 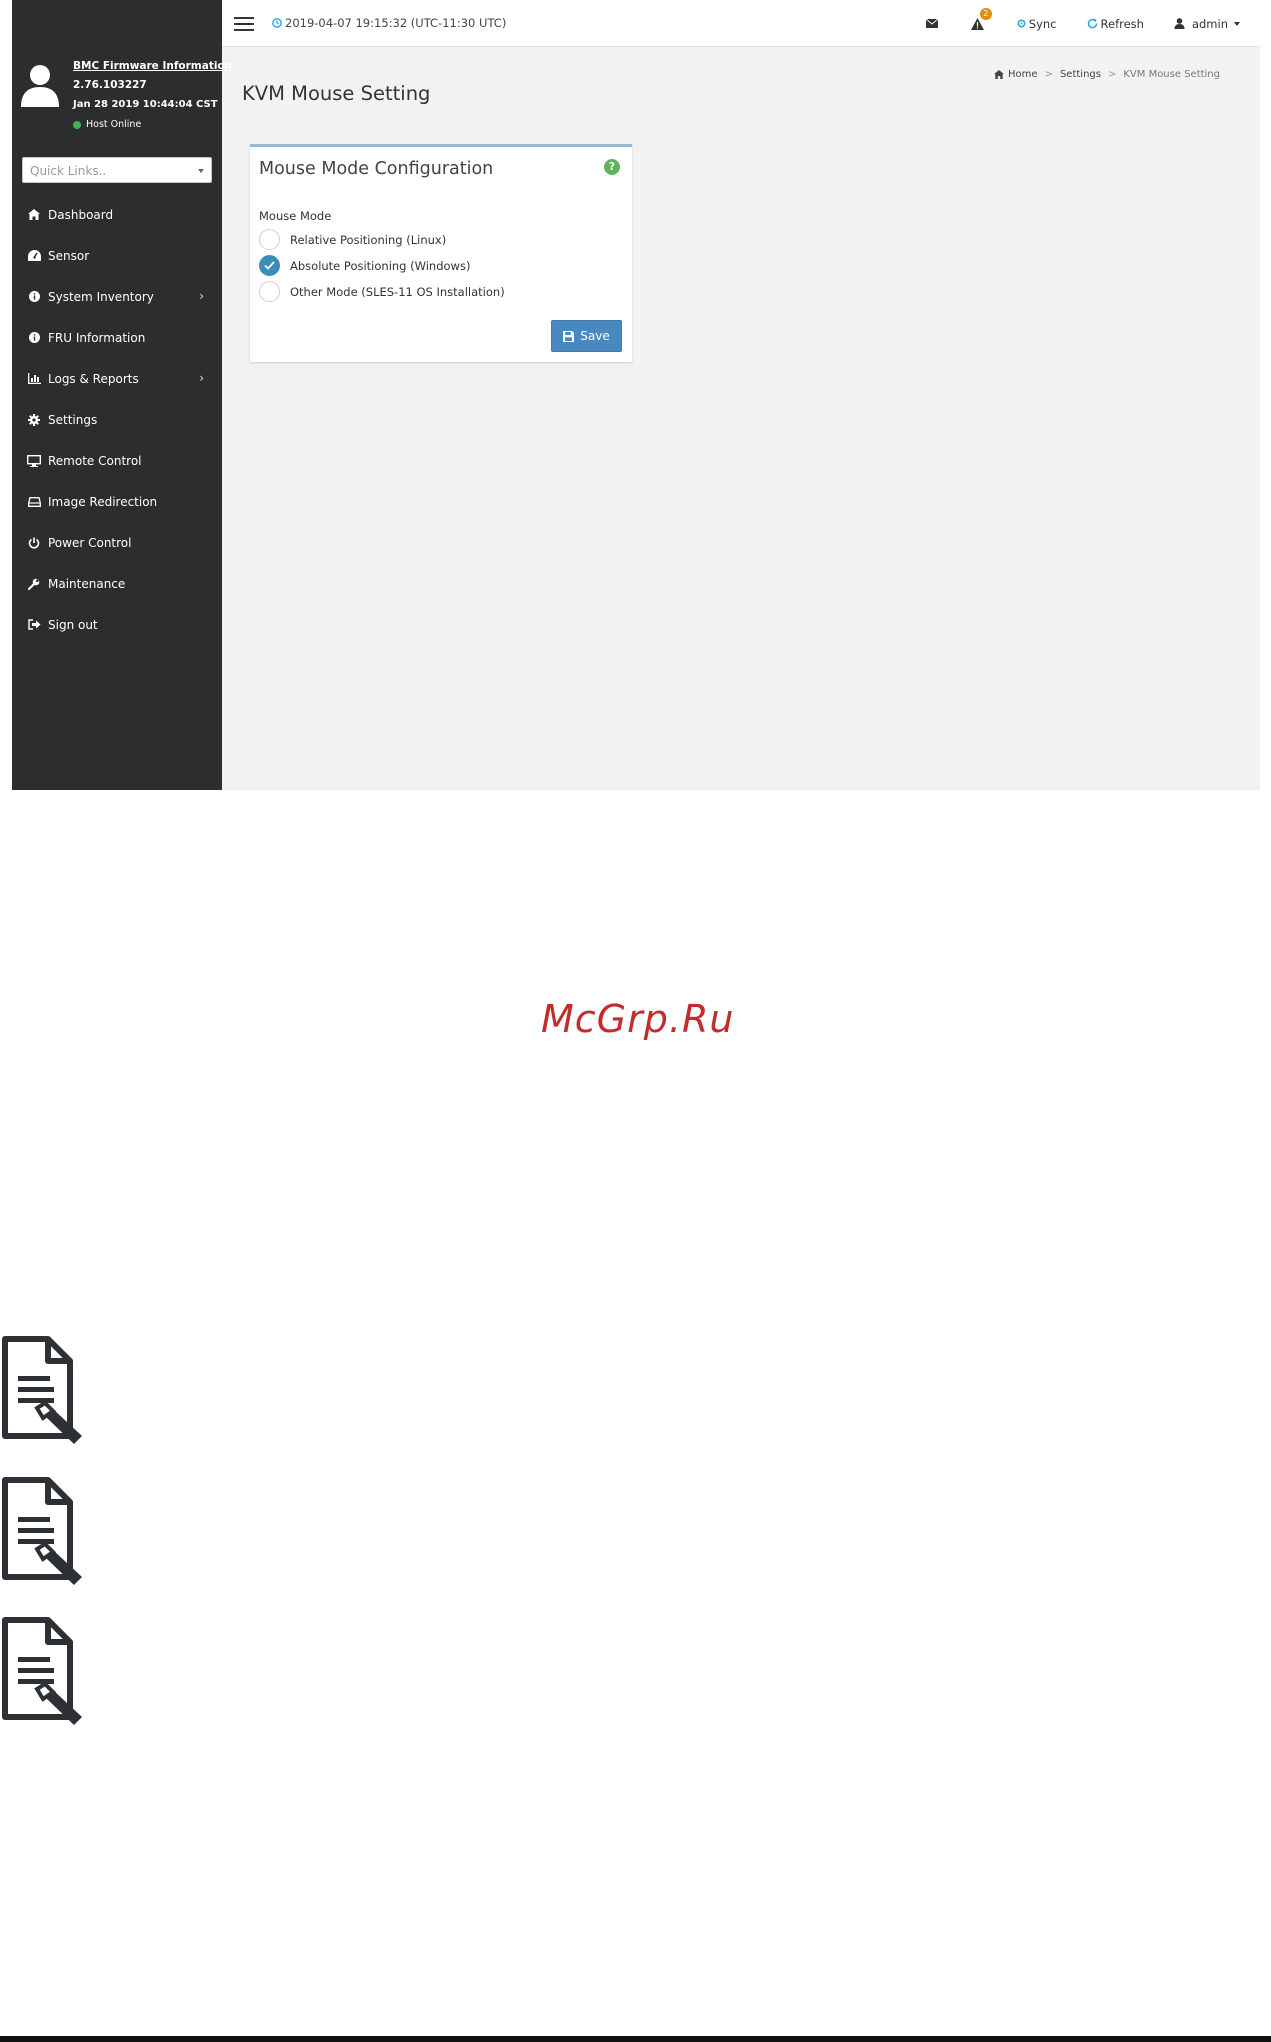 What do you see at coordinates (117, 255) in the screenshot?
I see `sidebar-item-sensor: Sensor` at bounding box center [117, 255].